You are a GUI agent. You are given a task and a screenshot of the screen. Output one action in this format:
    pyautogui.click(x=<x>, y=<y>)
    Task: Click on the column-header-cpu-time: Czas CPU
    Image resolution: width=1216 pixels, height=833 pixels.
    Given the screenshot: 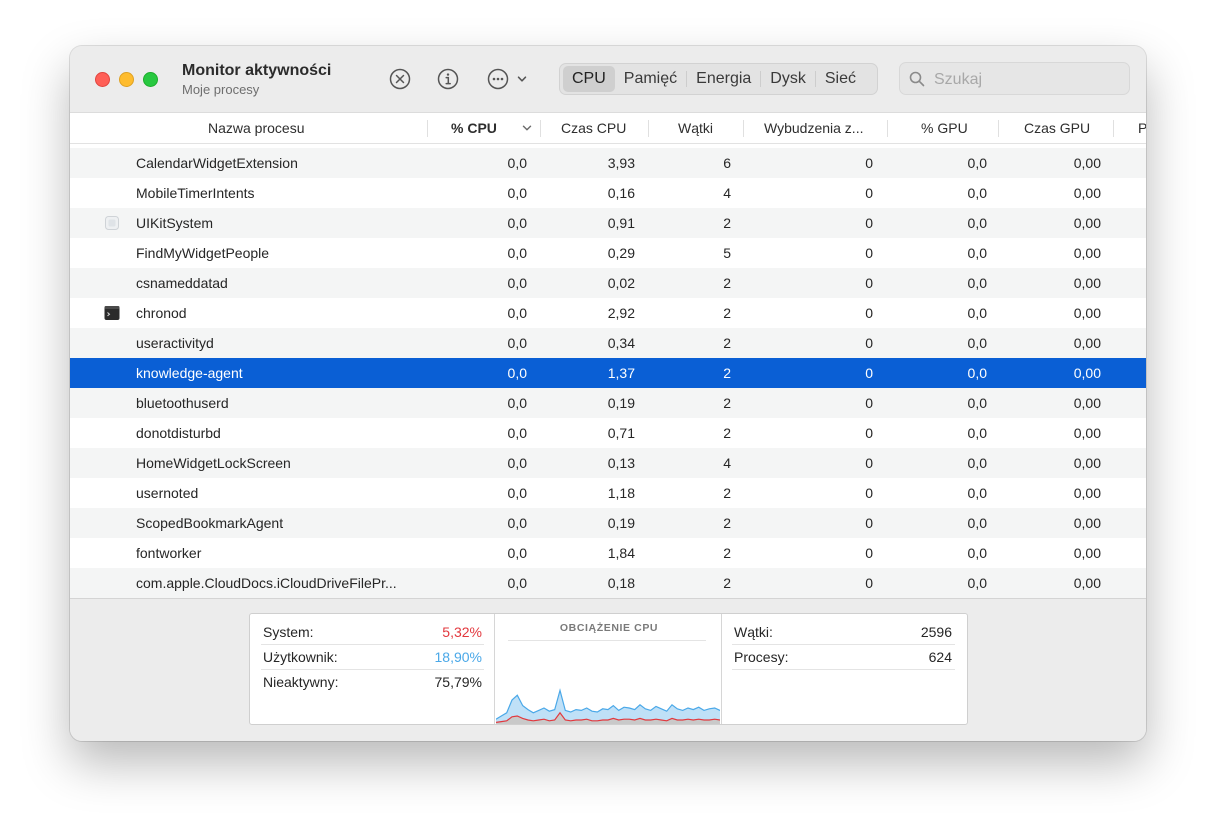 What is the action you would take?
    pyautogui.click(x=593, y=128)
    